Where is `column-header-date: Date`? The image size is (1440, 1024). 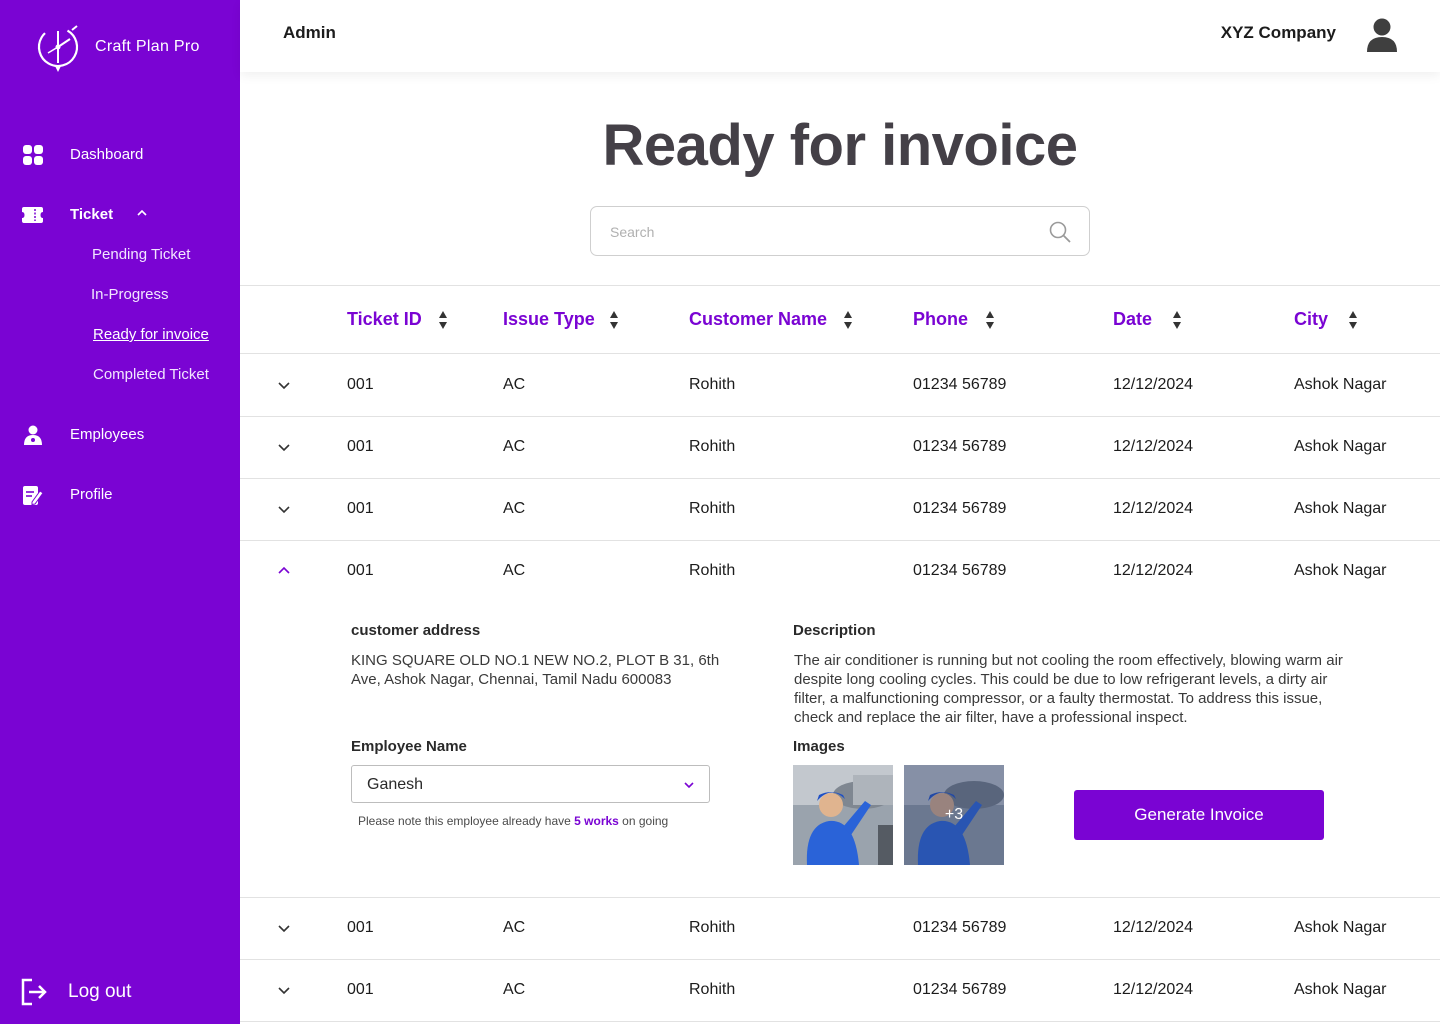 column-header-date: Date is located at coordinates (1132, 319).